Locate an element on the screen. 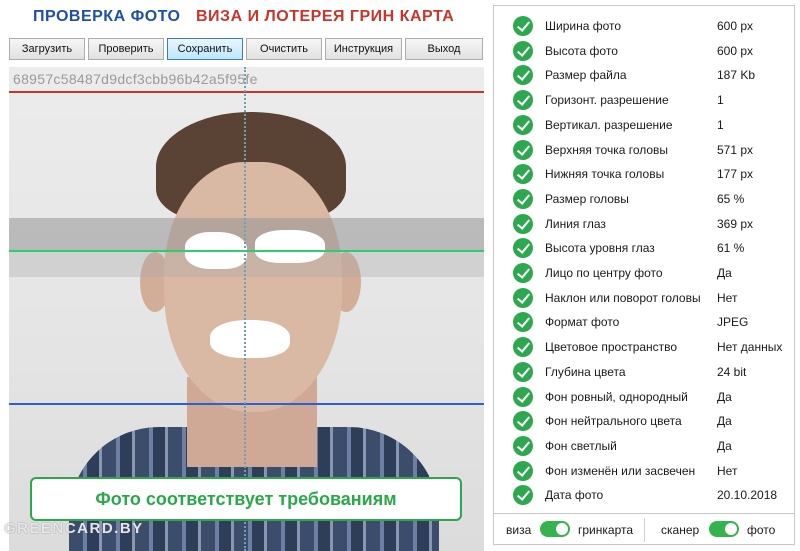 The image size is (800, 551). check-row: Фон изменён или засвечен Нет is located at coordinates (644, 472).